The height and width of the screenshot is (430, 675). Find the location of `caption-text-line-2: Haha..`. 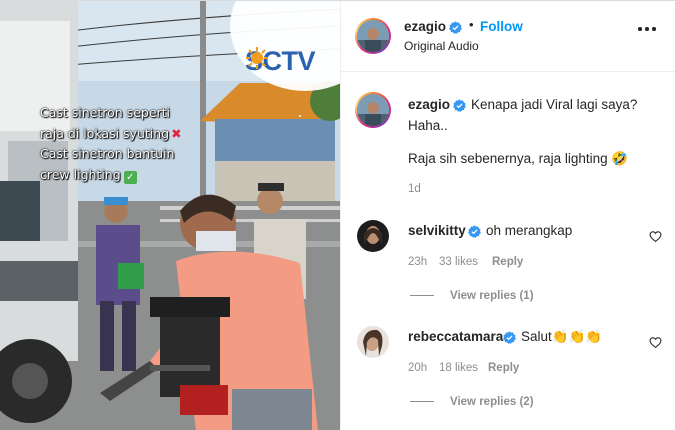

caption-text-line-2: Haha.. is located at coordinates (428, 125).